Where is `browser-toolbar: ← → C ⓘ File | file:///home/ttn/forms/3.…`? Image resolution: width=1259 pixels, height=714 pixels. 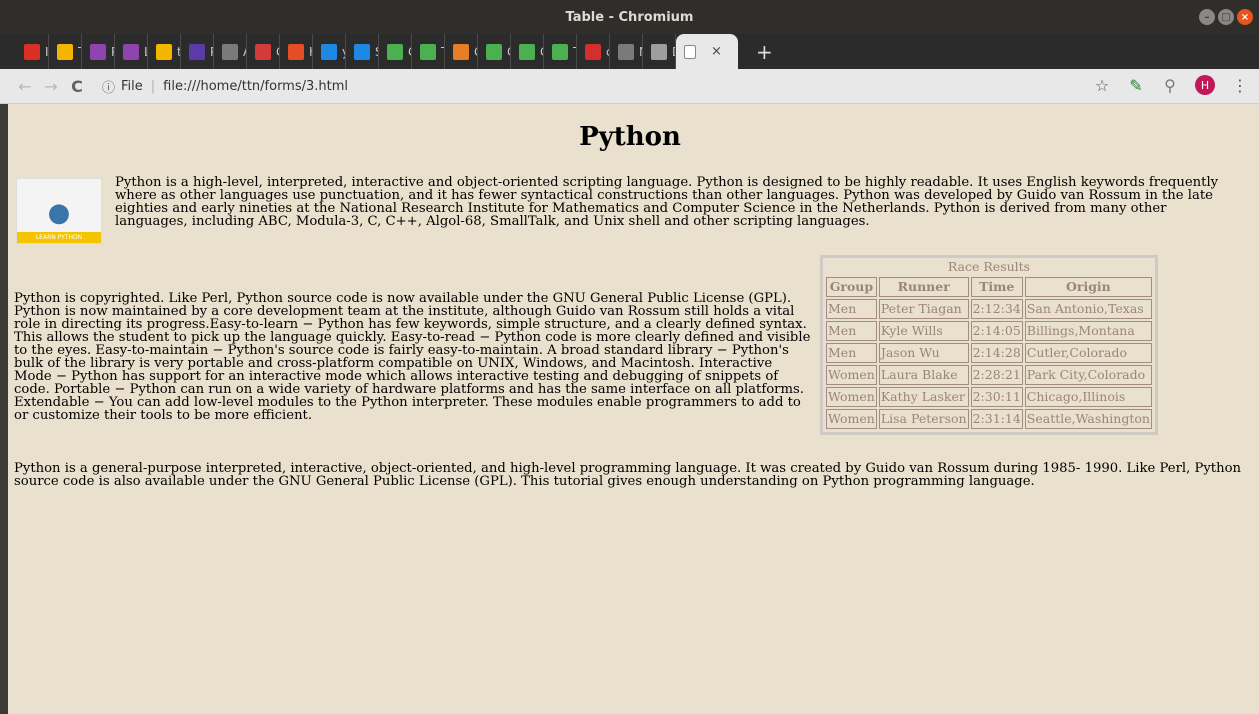
browser-toolbar: ← → C ⓘ File | file:///home/ttn/forms/3.… is located at coordinates (629, 86).